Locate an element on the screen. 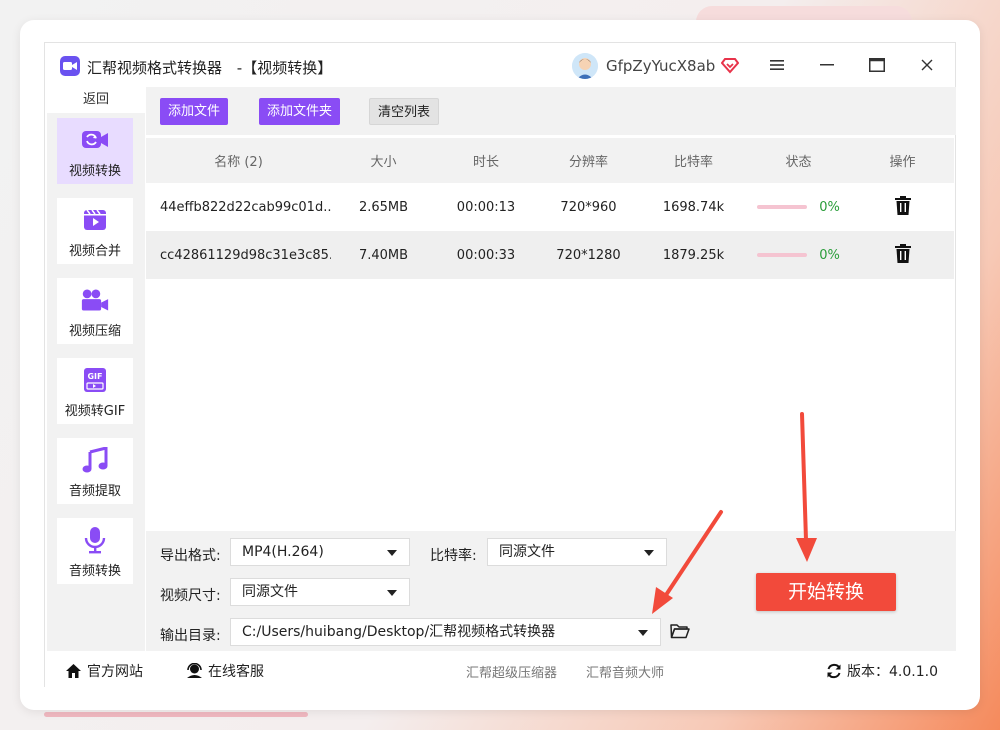 This screenshot has height=730, width=1000. header-bitrate: 比特率 is located at coordinates (693, 160).